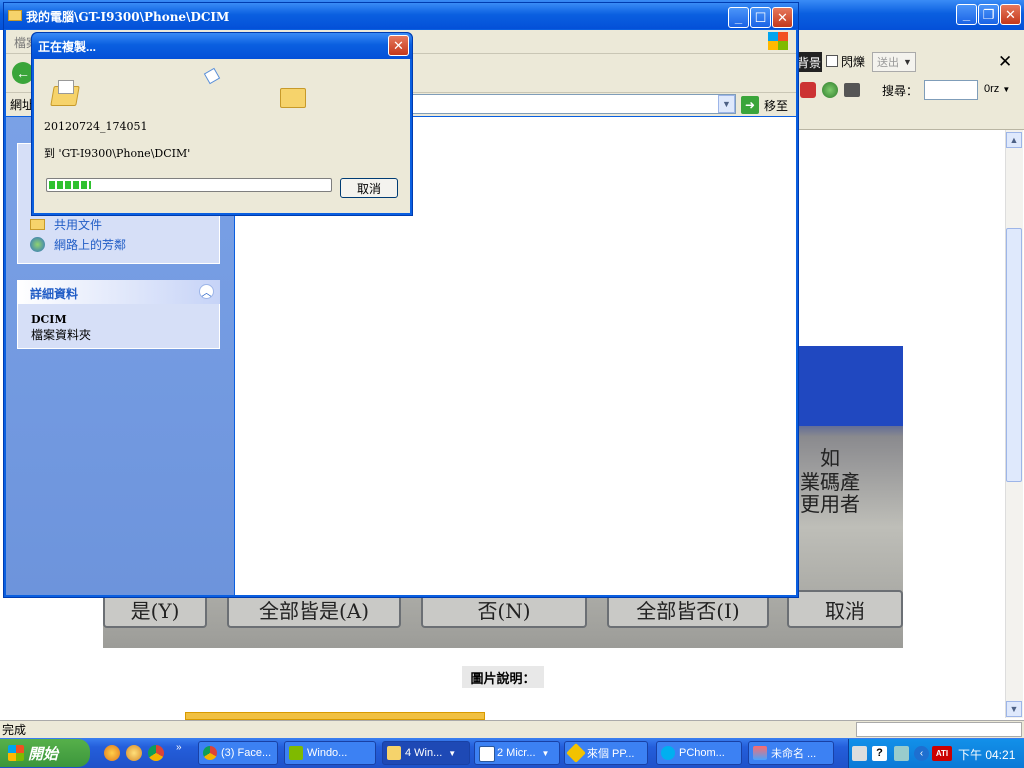  I want to click on app-icon, so click(576, 753).